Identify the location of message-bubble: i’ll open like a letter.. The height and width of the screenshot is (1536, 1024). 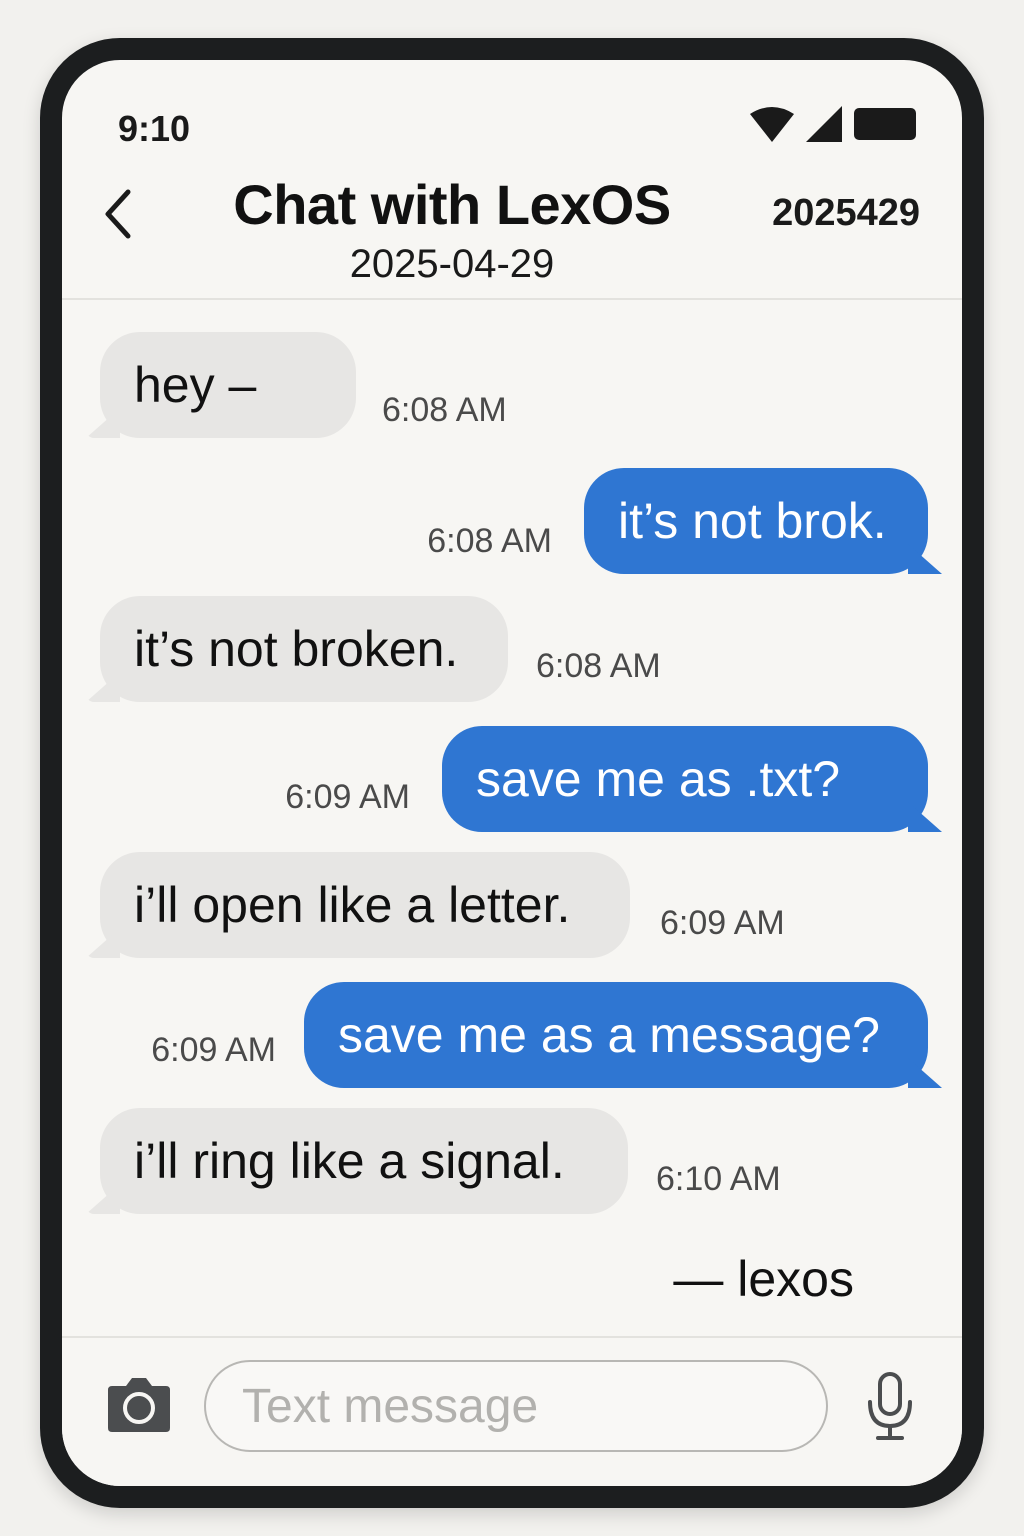
(365, 905).